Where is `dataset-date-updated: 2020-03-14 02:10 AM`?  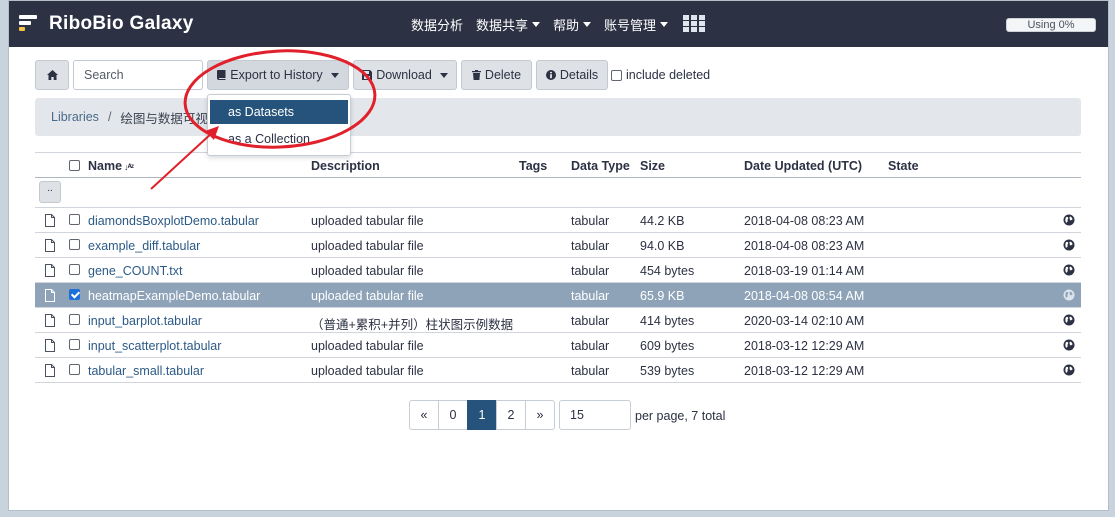 dataset-date-updated: 2020-03-14 02:10 AM is located at coordinates (804, 321).